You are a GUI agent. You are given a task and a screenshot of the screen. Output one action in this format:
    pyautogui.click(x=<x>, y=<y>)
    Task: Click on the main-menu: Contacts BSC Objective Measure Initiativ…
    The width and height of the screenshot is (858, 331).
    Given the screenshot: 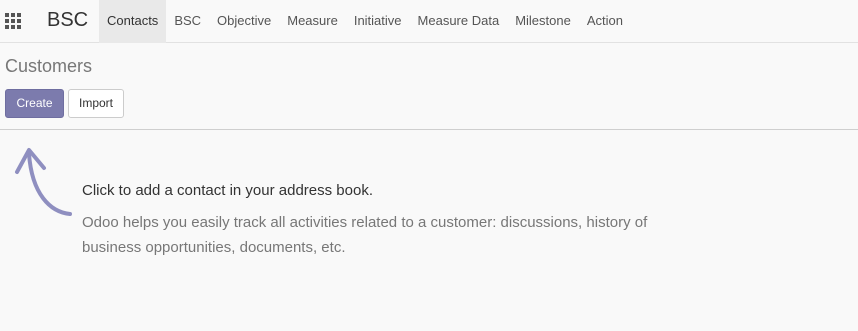 What is the action you would take?
    pyautogui.click(x=365, y=21)
    